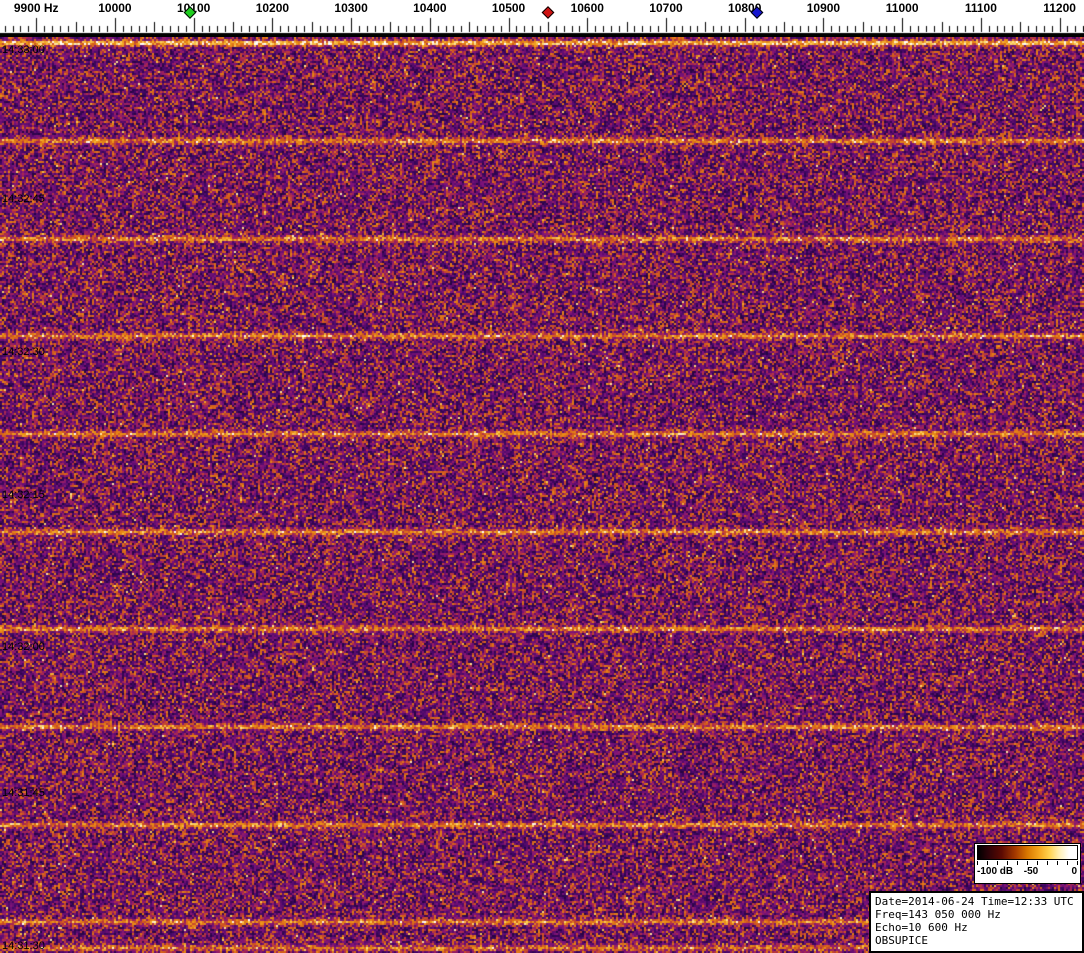 The height and width of the screenshot is (953, 1084). Describe the element at coordinates (548, 12) in the screenshot. I see `ruler-marker-red` at that location.